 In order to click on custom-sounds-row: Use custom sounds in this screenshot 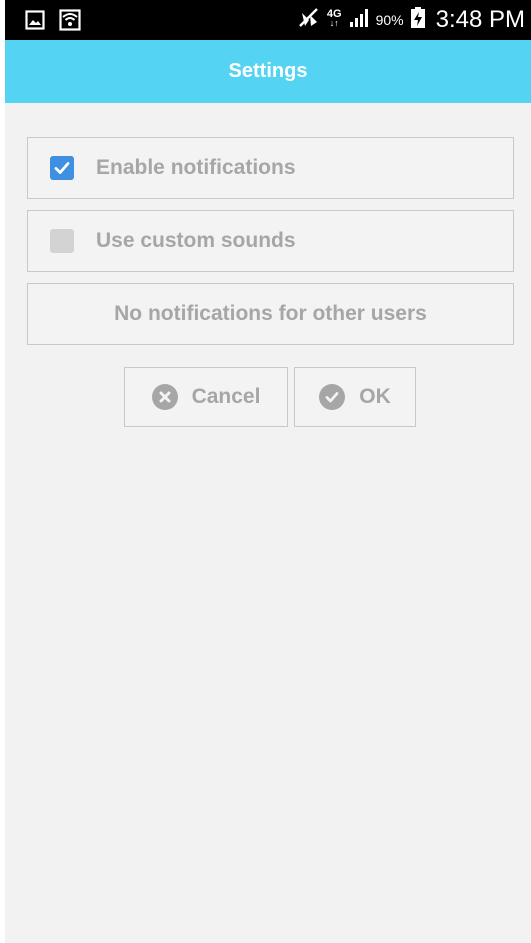, I will do `click(270, 241)`.